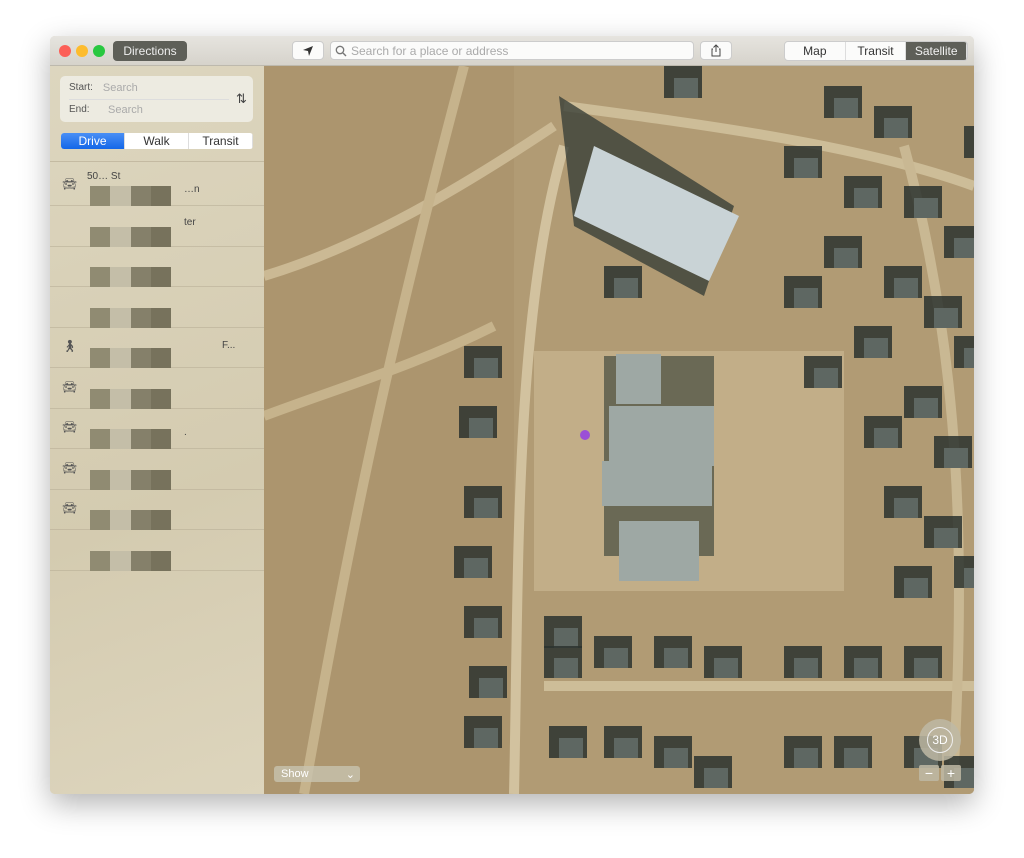 Image resolution: width=1024 pixels, height=858 pixels. What do you see at coordinates (936, 51) in the screenshot?
I see `tab-satellite: Satellite` at bounding box center [936, 51].